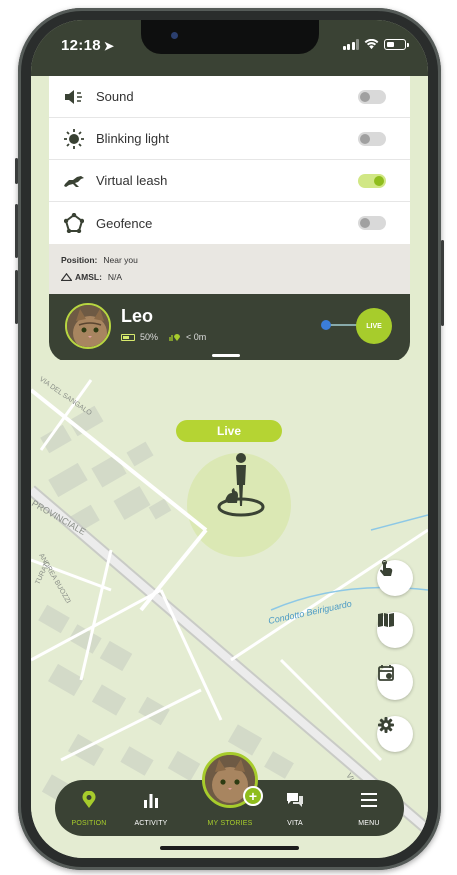 This screenshot has width=457, height=875. I want to click on status-time-text: 12:18, so click(81, 45).